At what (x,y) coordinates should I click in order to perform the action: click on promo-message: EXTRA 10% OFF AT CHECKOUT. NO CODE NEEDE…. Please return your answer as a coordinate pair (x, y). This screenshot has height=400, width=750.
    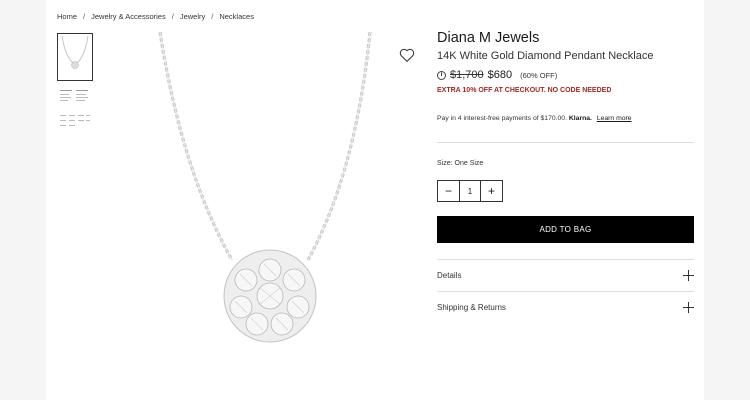
    Looking at the image, I should click on (524, 90).